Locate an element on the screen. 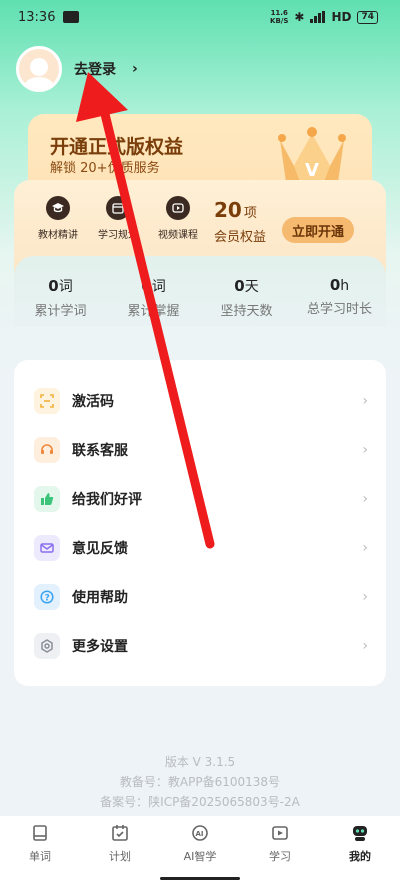 The height and width of the screenshot is (888, 400). video-icon is located at coordinates (280, 833).